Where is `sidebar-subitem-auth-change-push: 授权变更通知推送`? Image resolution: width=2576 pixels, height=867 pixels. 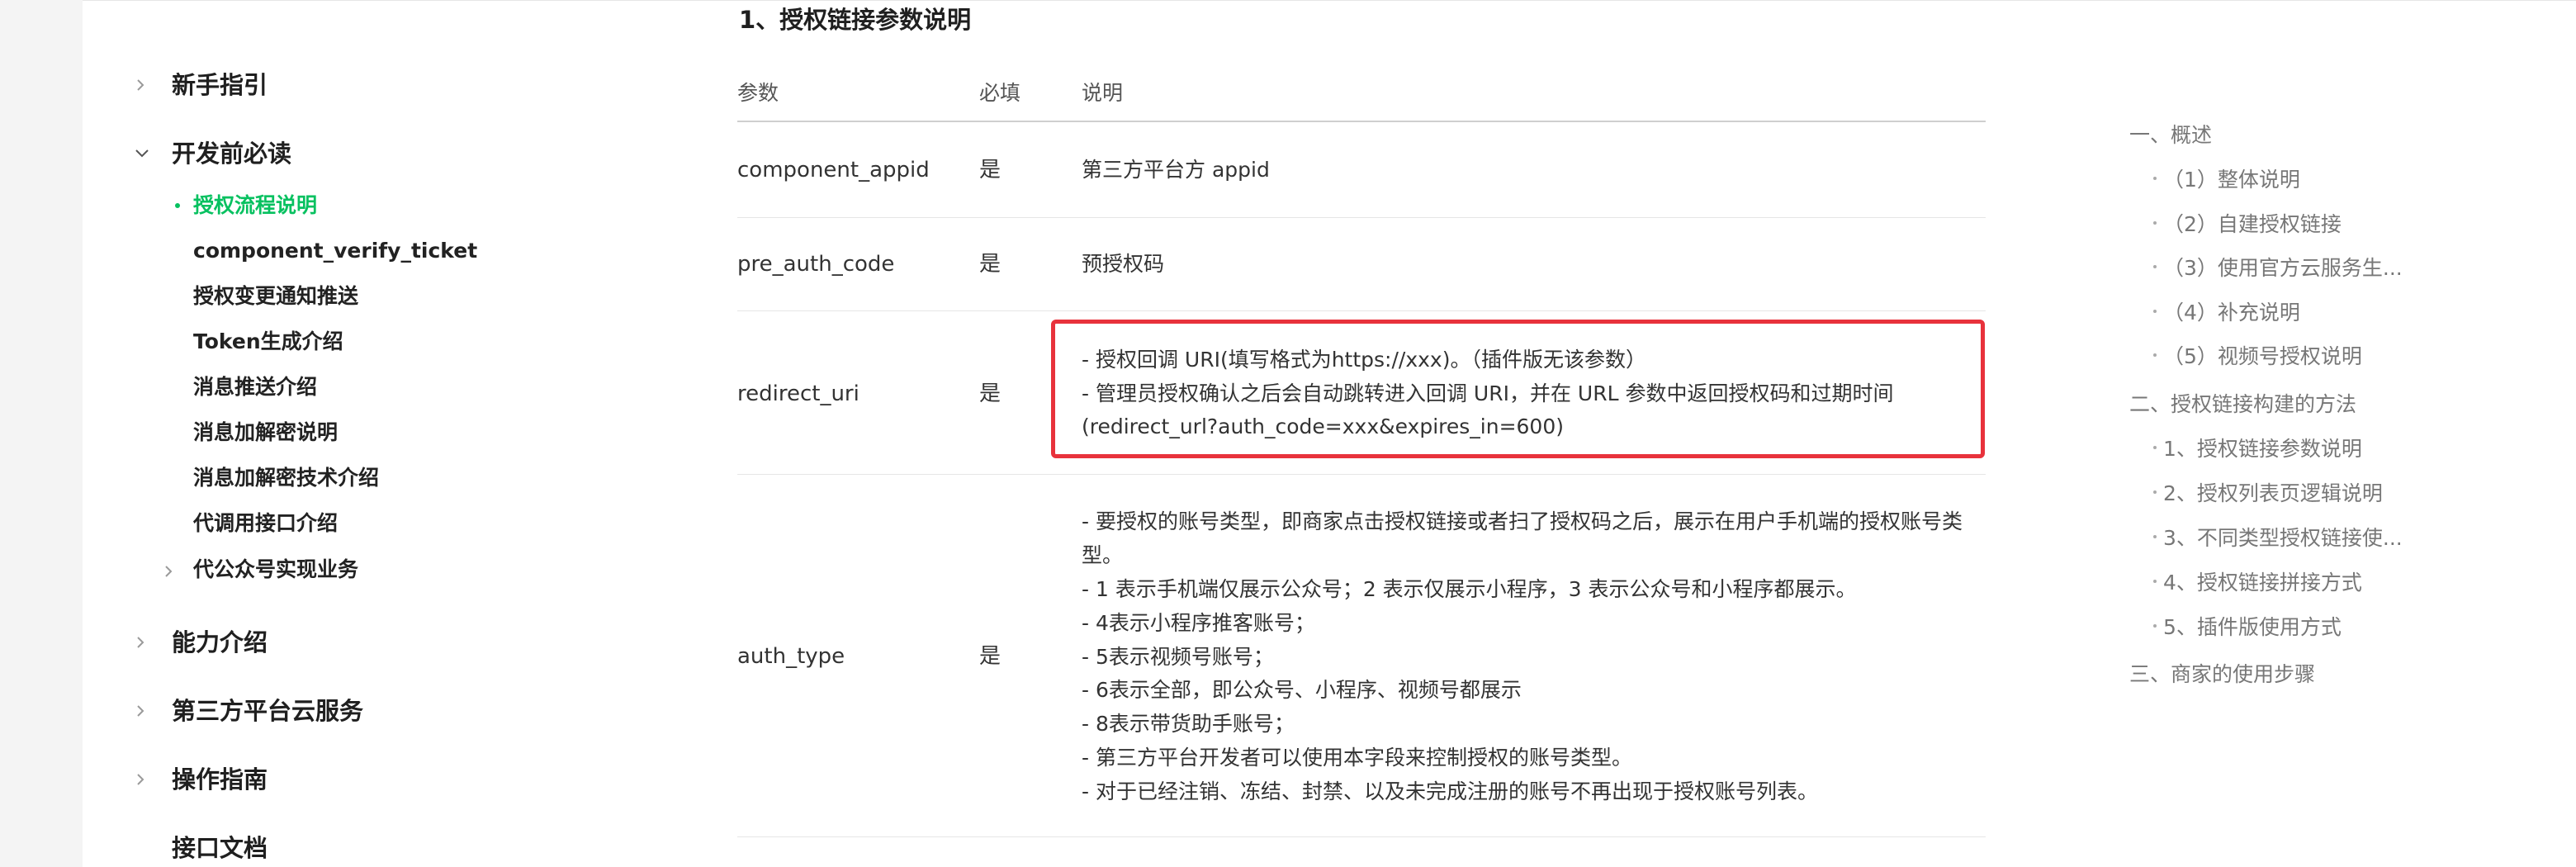
sidebar-subitem-auth-change-push: 授权变更通知推送 is located at coordinates (275, 296).